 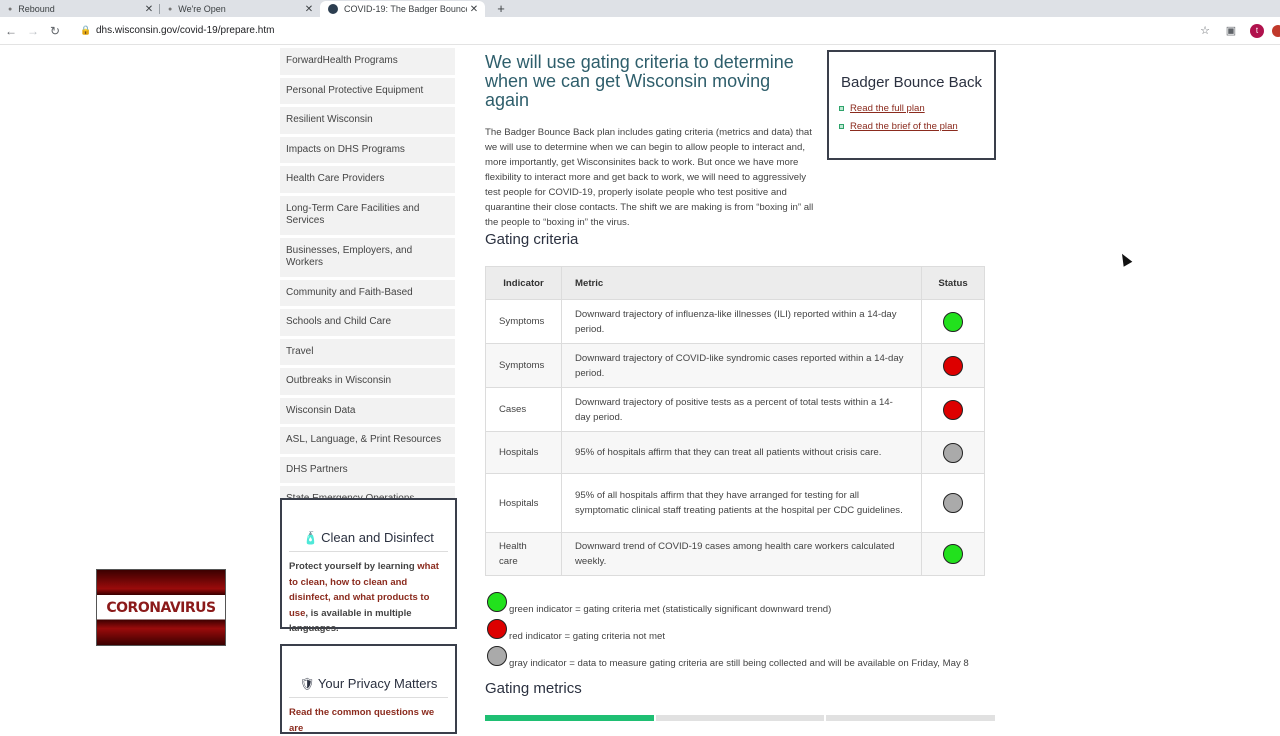 What do you see at coordinates (367, 440) in the screenshot?
I see `sidebar-item-asl-language: ASL, Language, & Print Resources` at bounding box center [367, 440].